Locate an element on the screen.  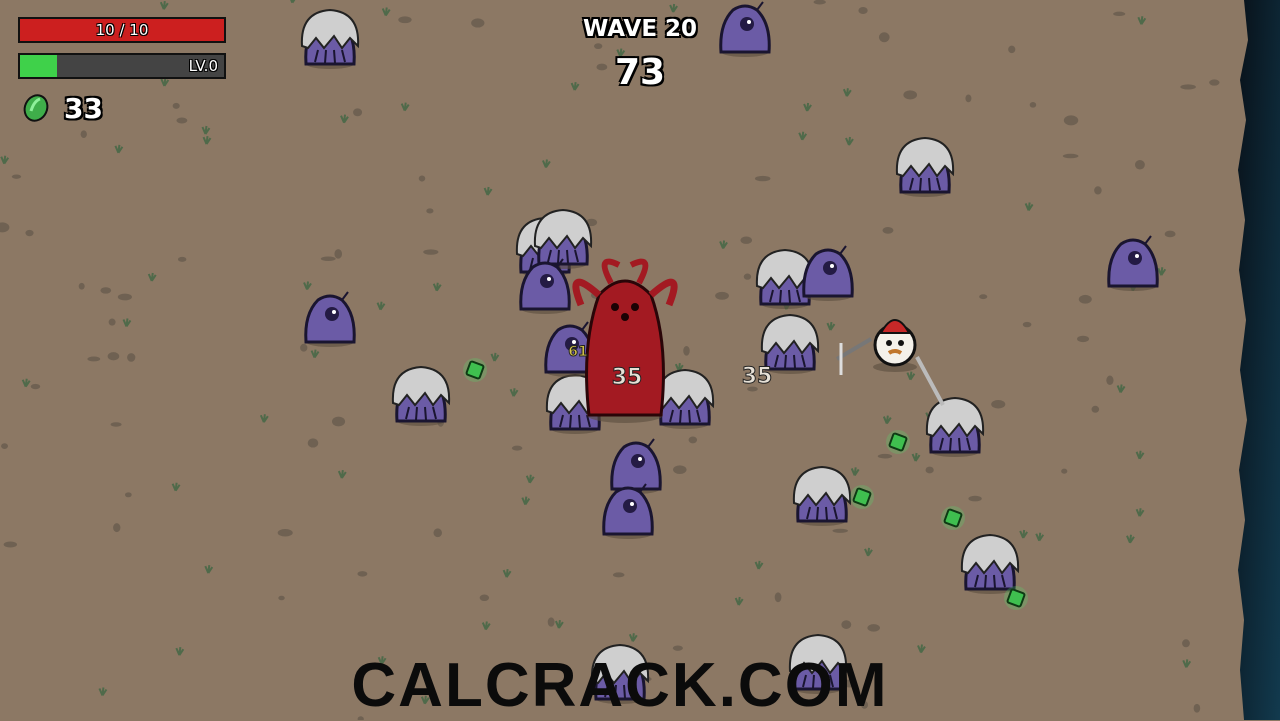
player-character is located at coordinates (890, 362).